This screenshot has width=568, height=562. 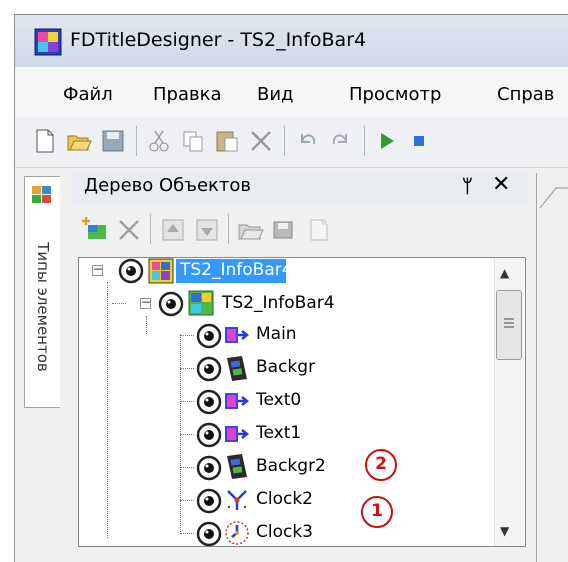 I want to click on tree-item-label: Text0, so click(x=278, y=400).